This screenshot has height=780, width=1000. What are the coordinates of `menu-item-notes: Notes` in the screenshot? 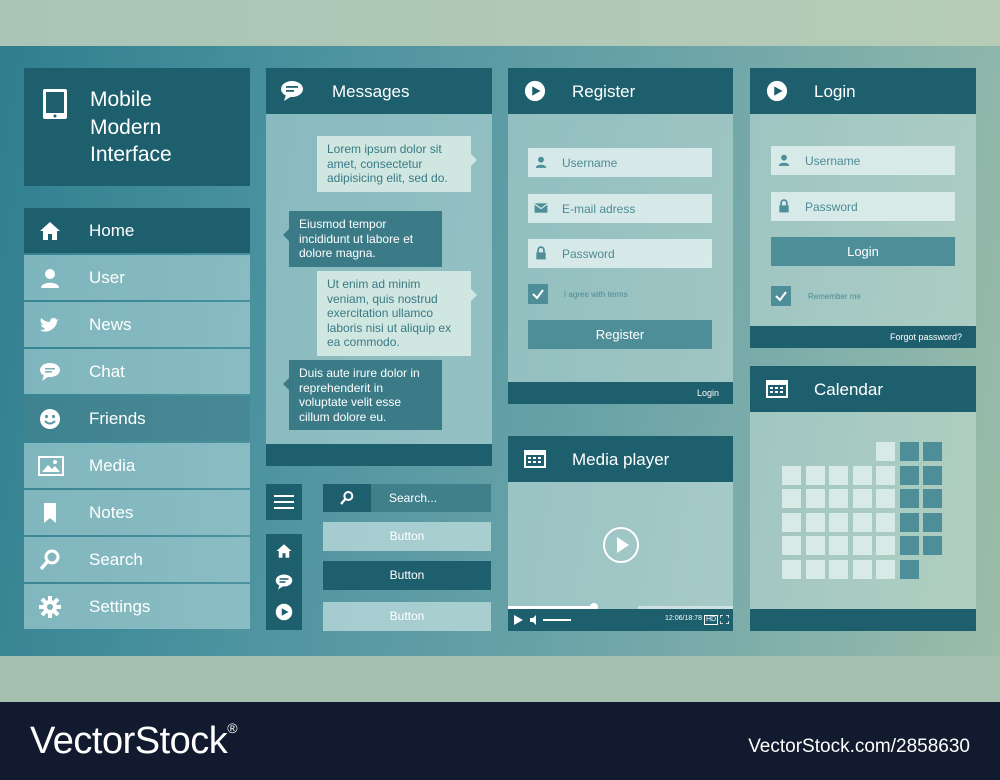 It's located at (137, 512).